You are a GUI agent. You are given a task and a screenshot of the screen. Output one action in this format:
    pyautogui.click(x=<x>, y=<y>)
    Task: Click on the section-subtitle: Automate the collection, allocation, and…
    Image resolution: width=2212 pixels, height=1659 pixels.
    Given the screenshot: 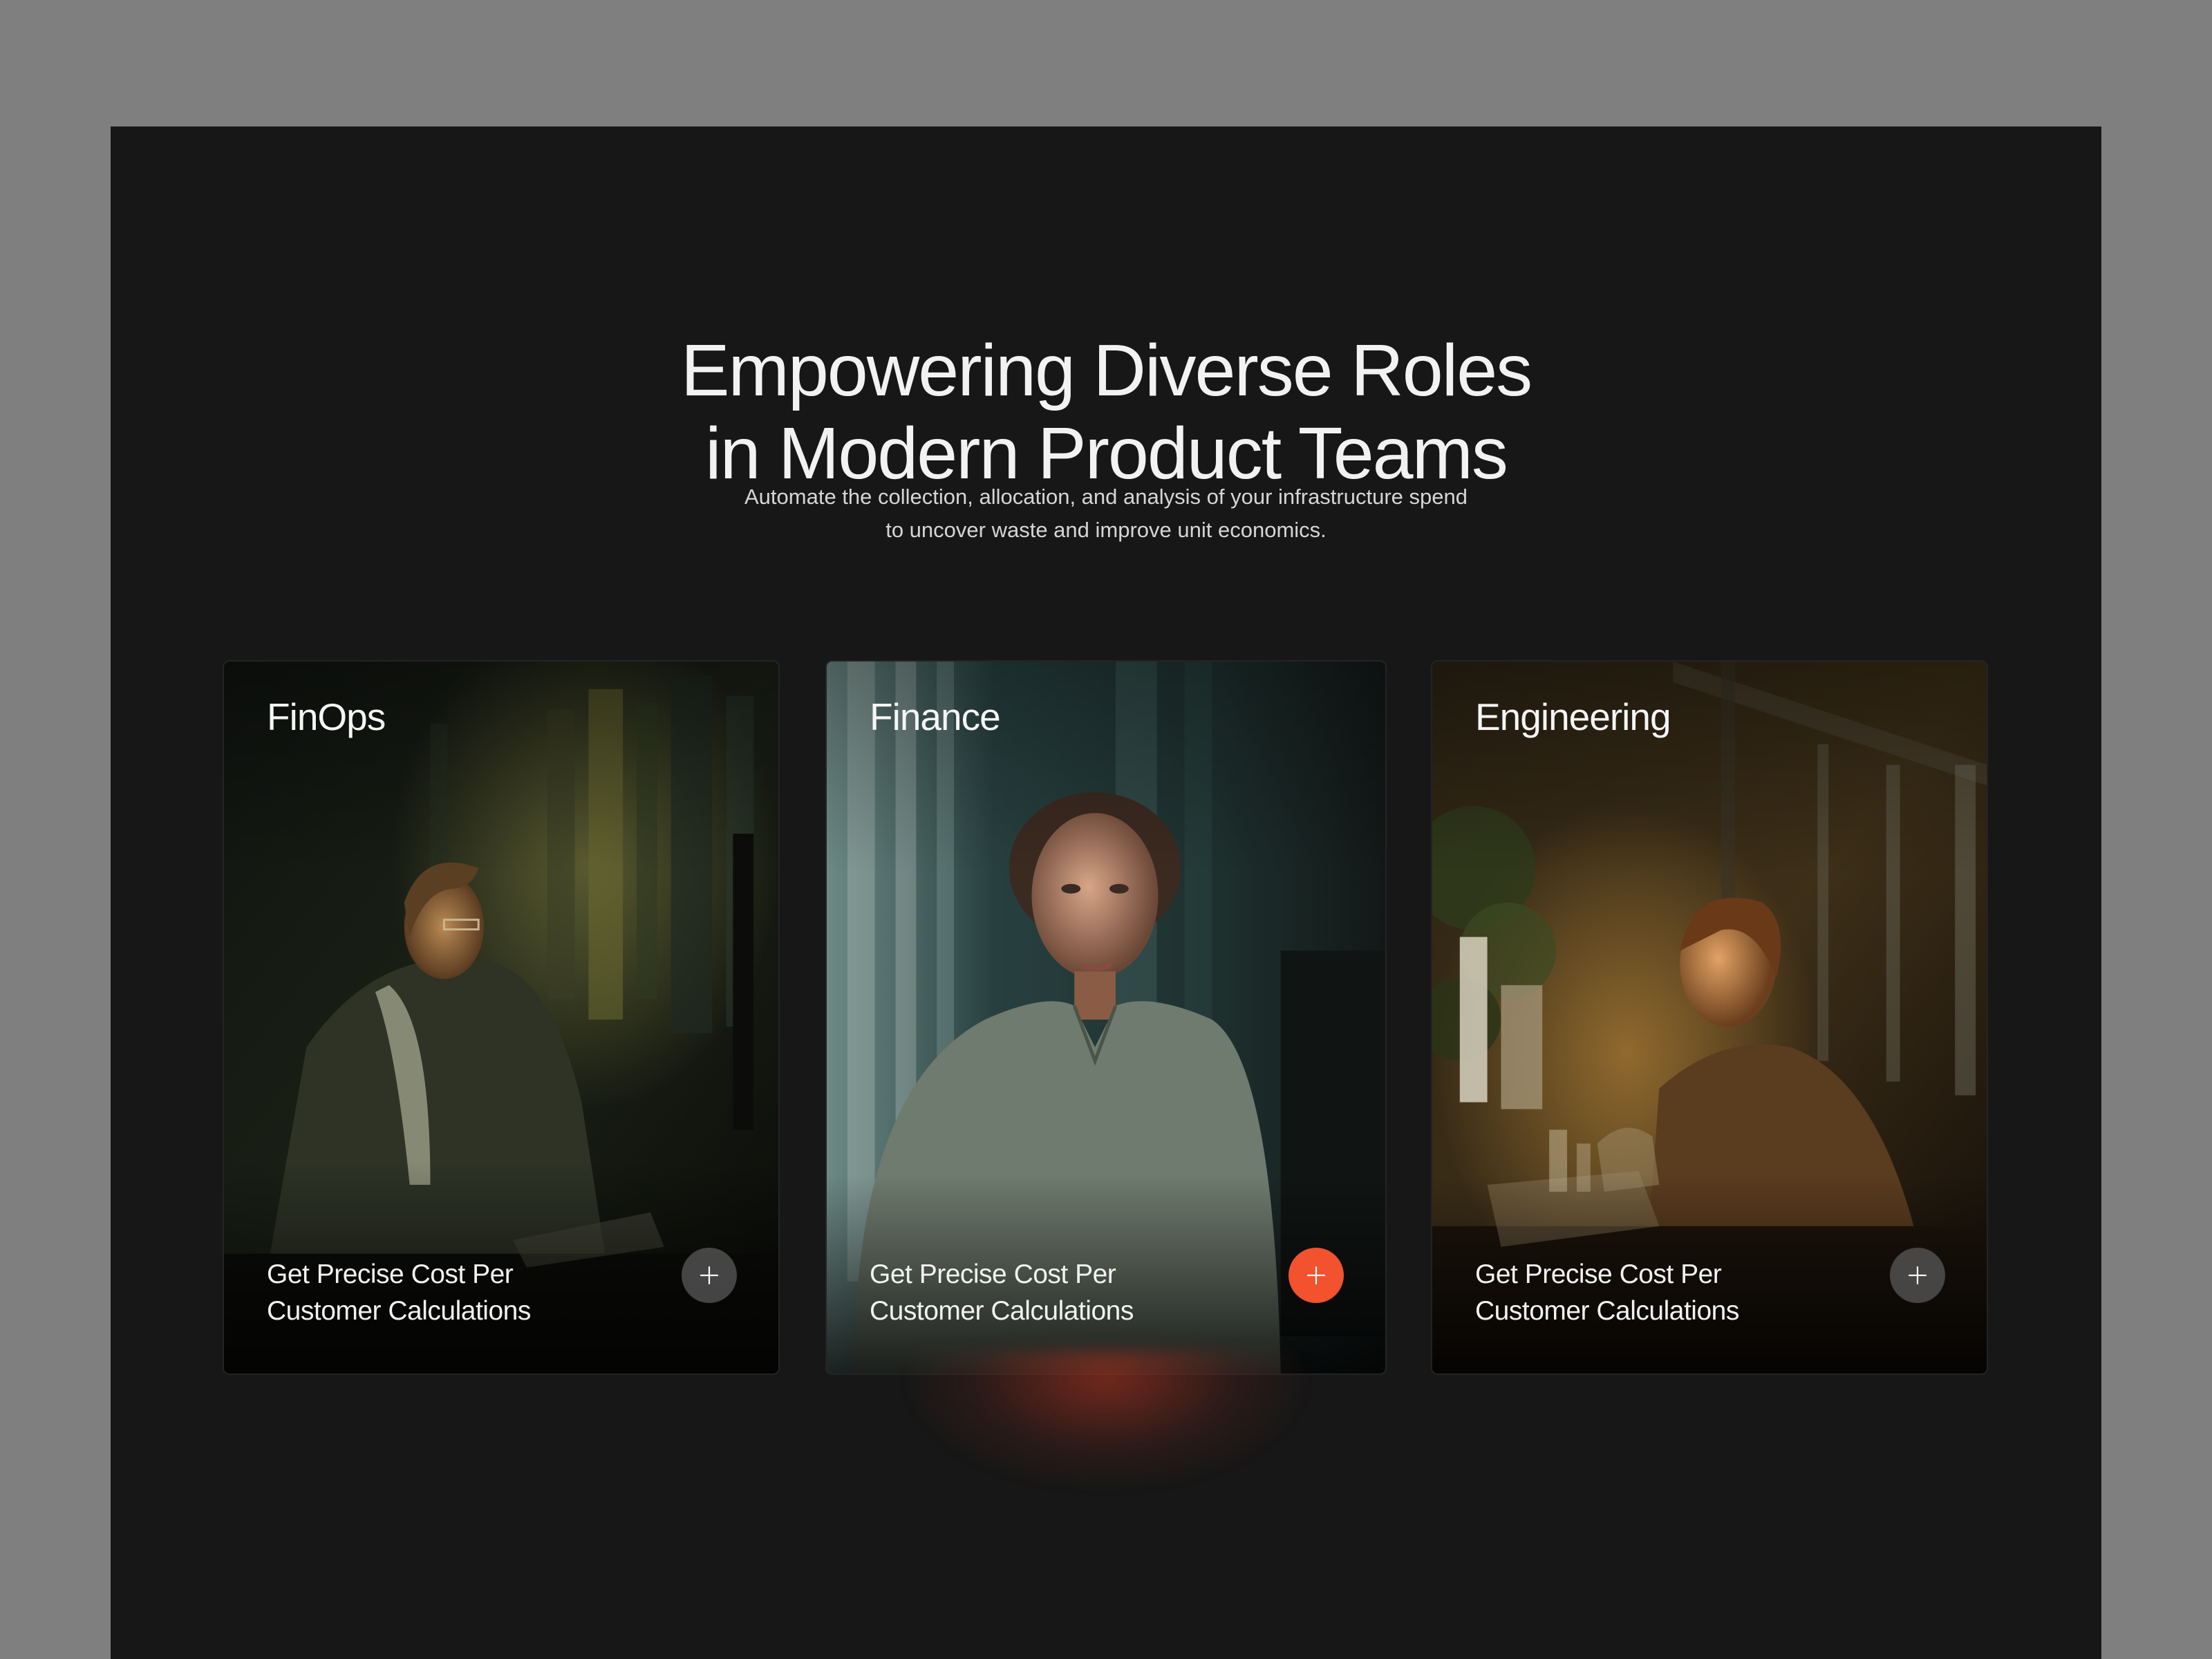 What is the action you would take?
    pyautogui.click(x=1106, y=513)
    